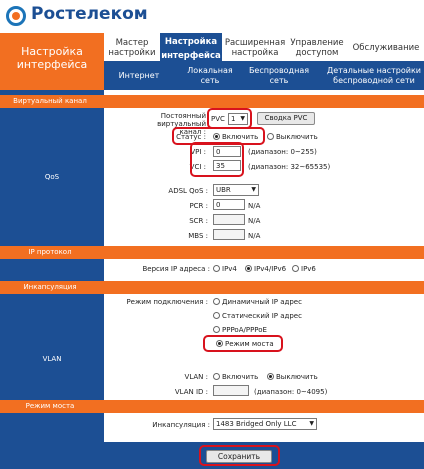 The image size is (424, 469). I want to click on tab-access-line1: Управление, so click(317, 43).